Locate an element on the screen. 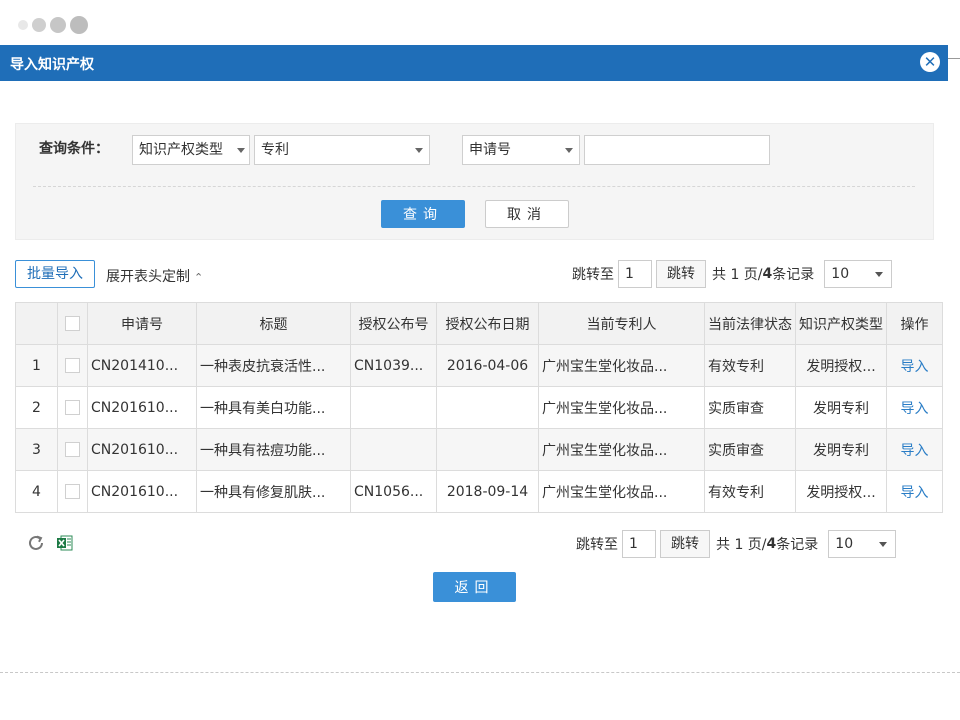 This screenshot has height=720, width=960. row-index: 1 is located at coordinates (36, 365).